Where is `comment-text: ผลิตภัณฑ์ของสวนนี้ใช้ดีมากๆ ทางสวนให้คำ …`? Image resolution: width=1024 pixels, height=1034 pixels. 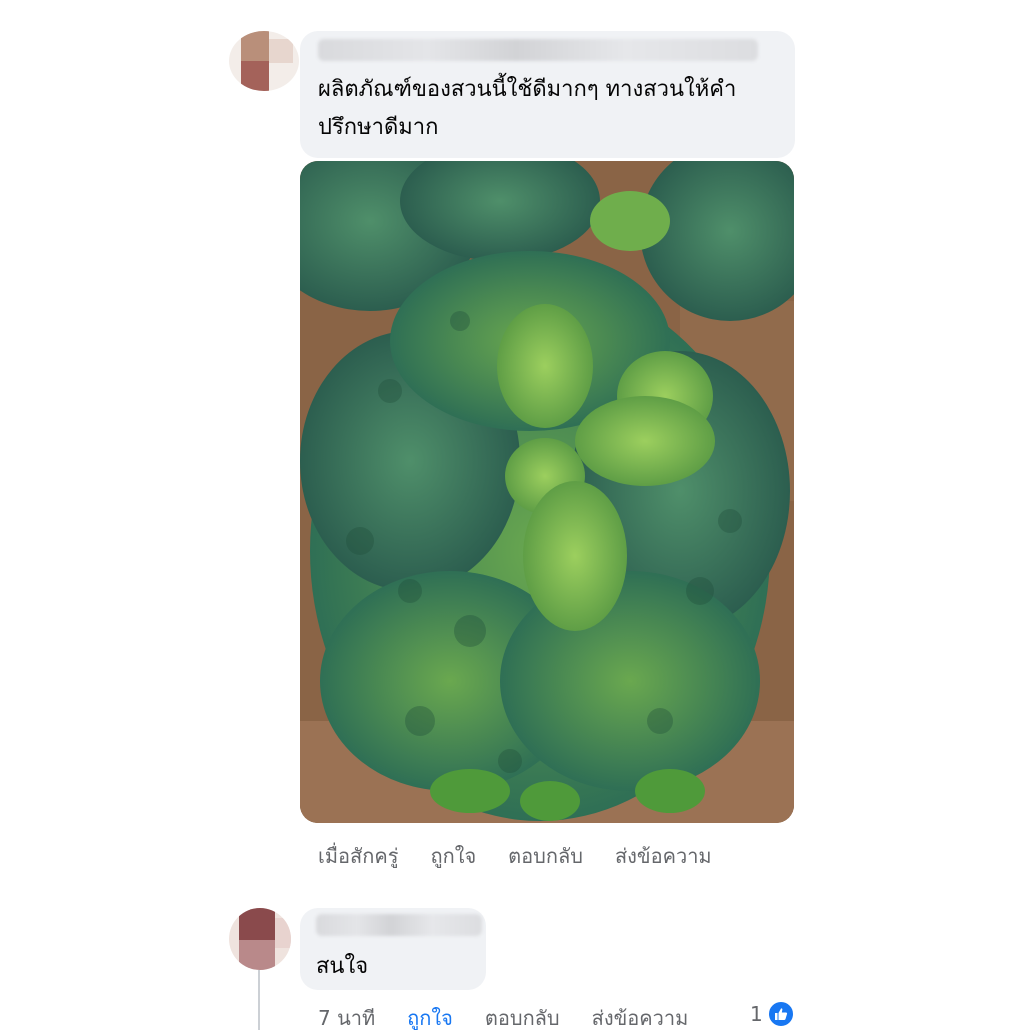
comment-text: ผลิตภัณฑ์ของสวนนี้ใช้ดีมากๆ ทางสวนให้คำ … is located at coordinates (553, 109).